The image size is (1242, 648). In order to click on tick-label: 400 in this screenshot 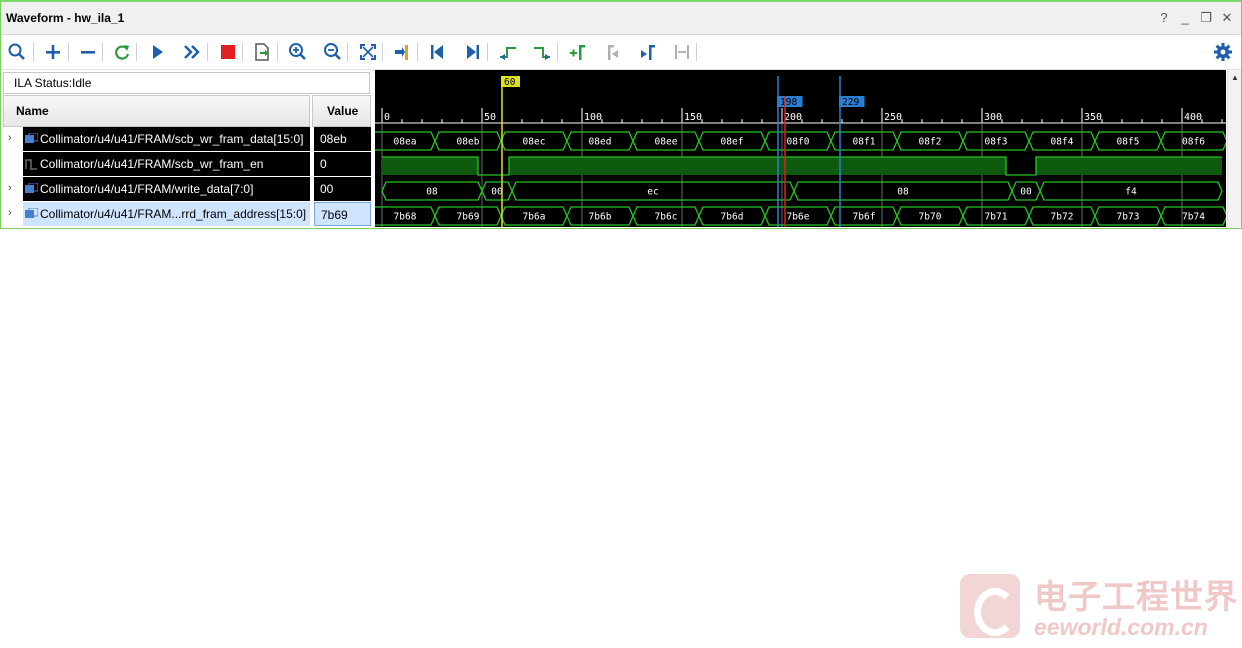, I will do `click(1193, 117)`.